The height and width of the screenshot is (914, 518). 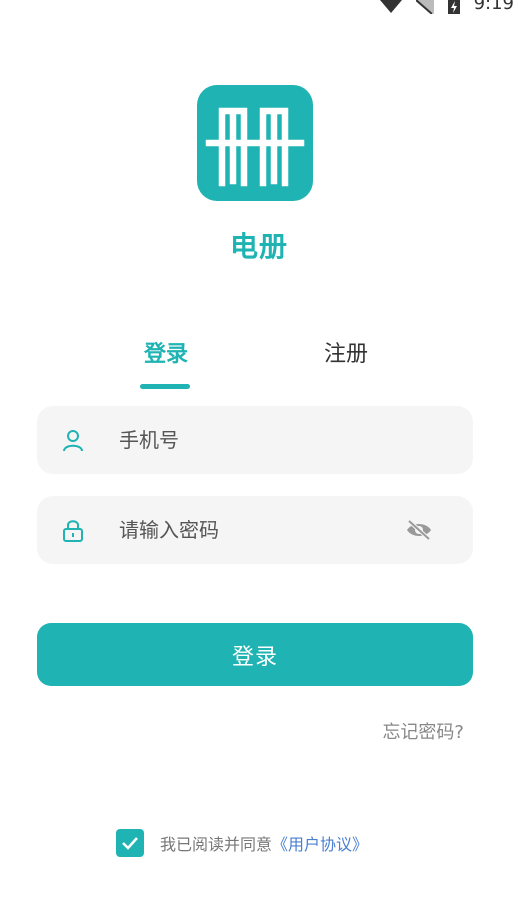 What do you see at coordinates (419, 530) in the screenshot?
I see `eye-off-icon` at bounding box center [419, 530].